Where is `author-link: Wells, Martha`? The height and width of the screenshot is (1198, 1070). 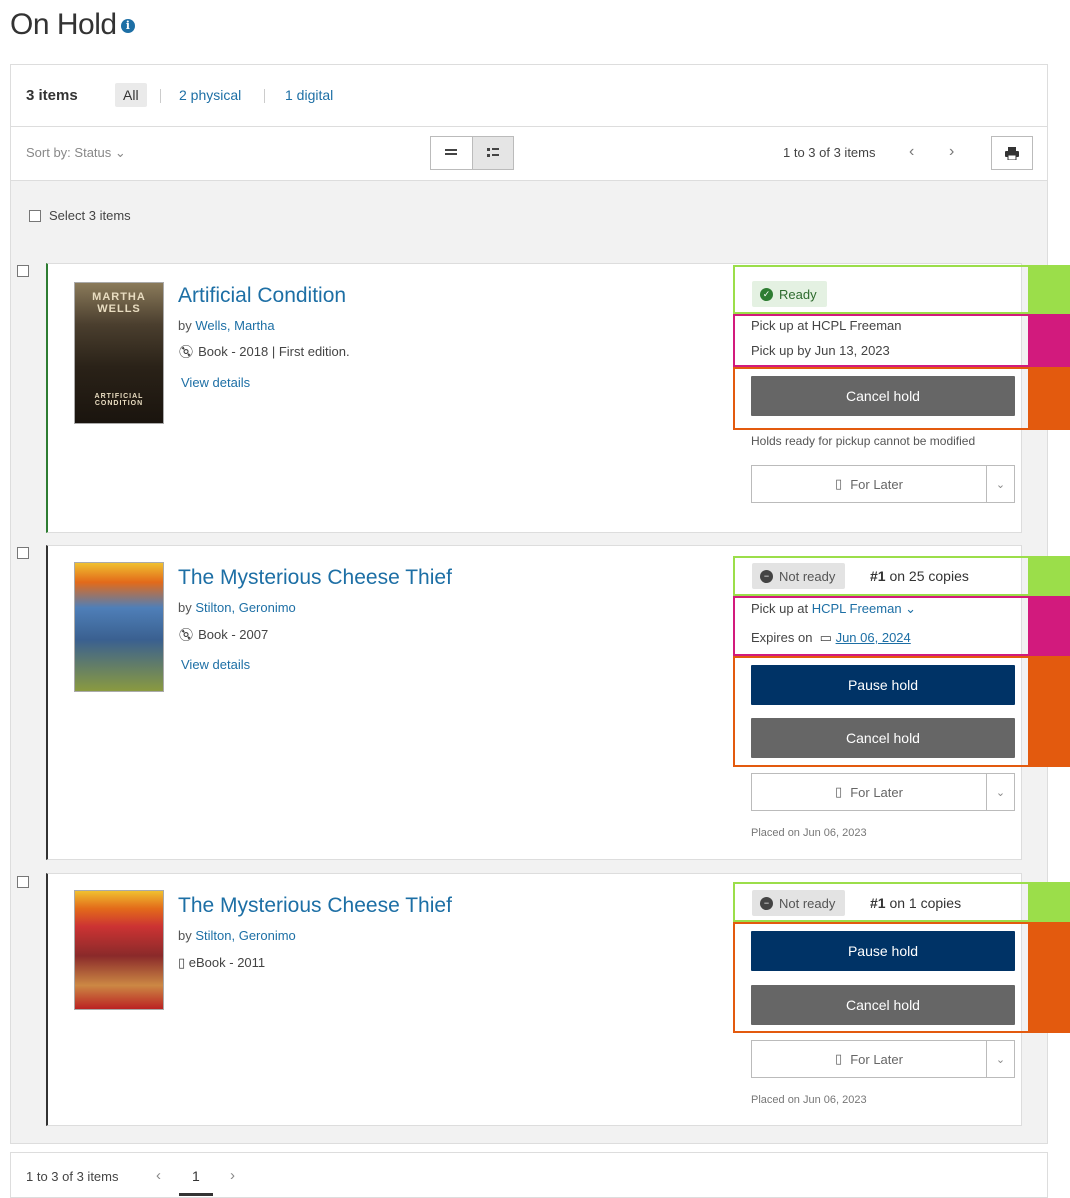 author-link: Wells, Martha is located at coordinates (234, 325).